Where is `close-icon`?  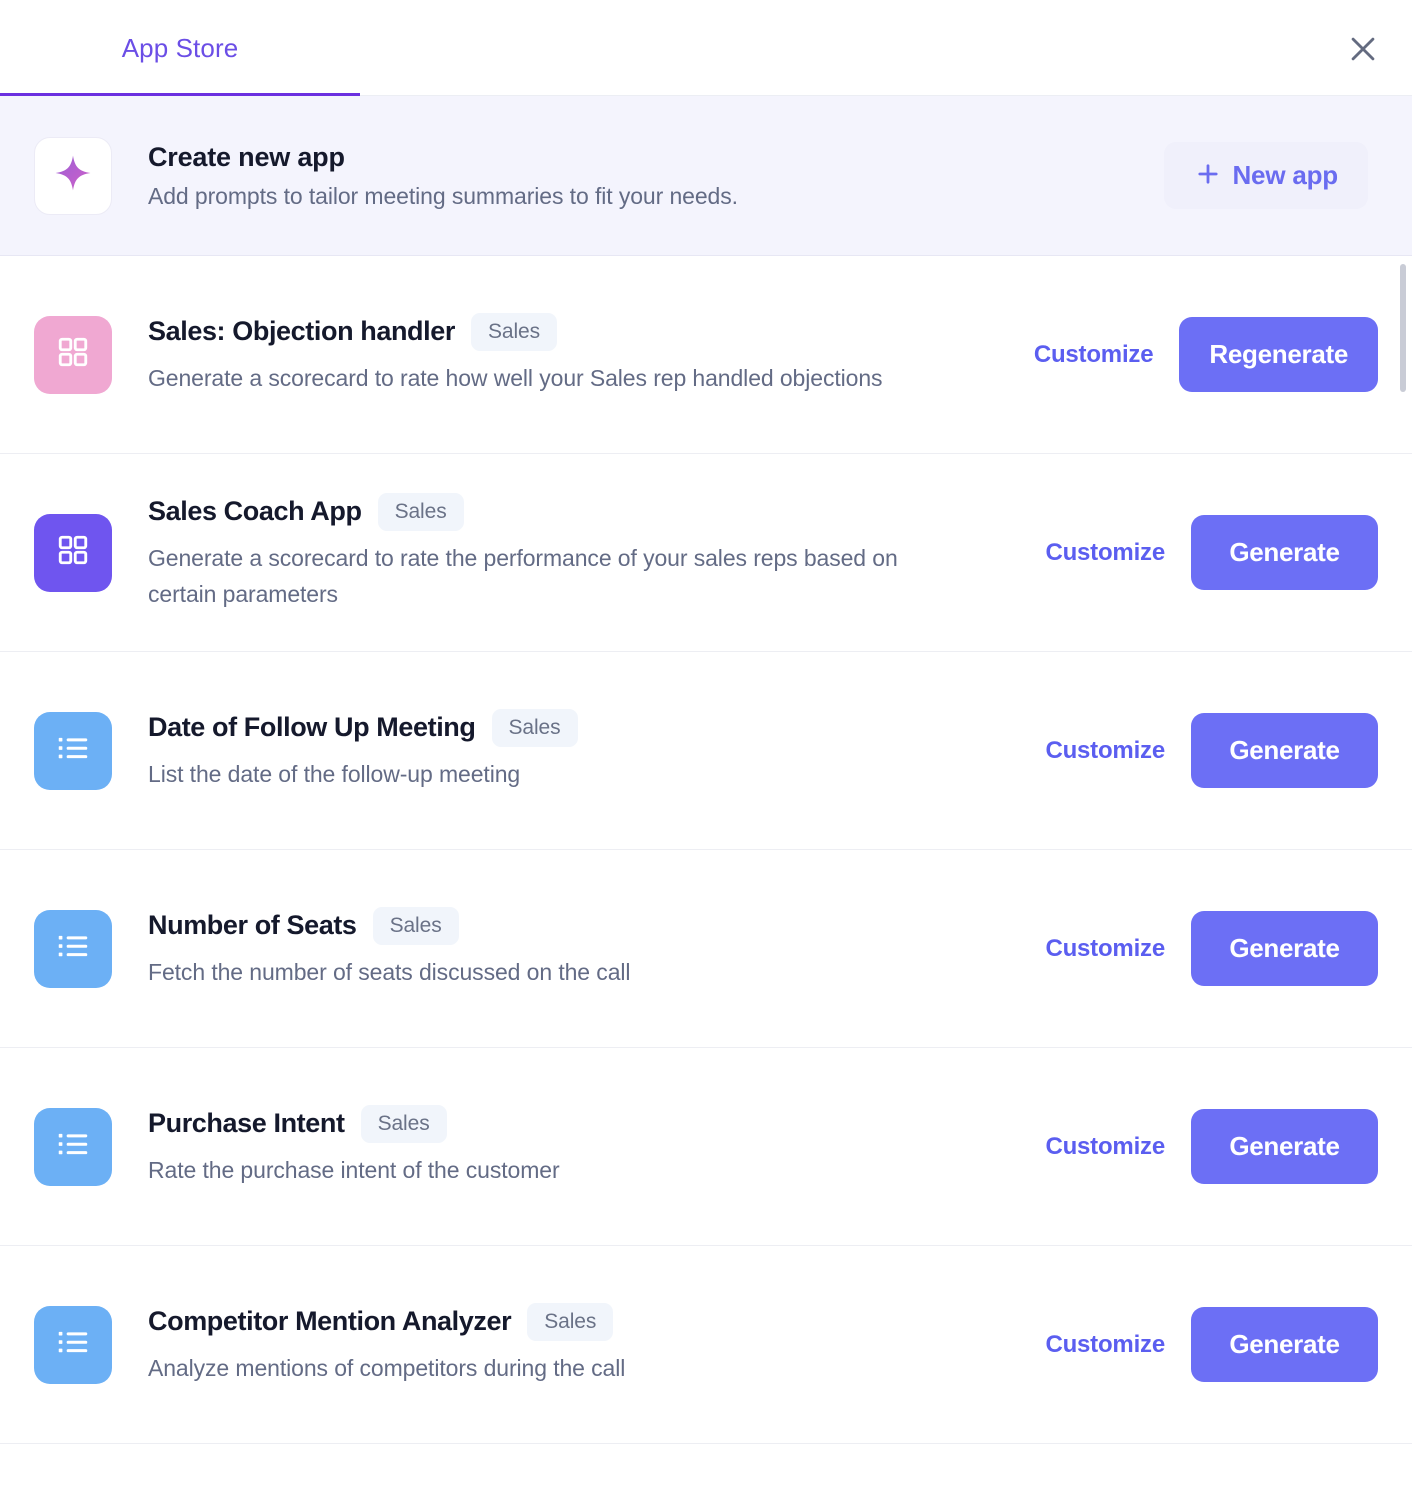
close-icon is located at coordinates (1363, 49).